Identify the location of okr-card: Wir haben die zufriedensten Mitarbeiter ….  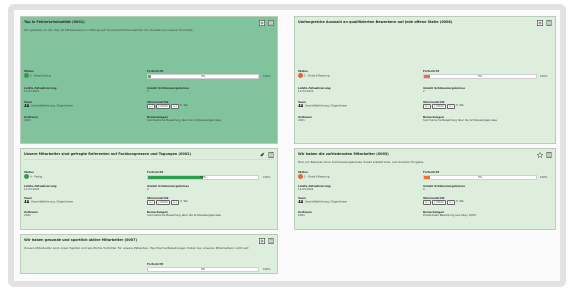
(425, 189).